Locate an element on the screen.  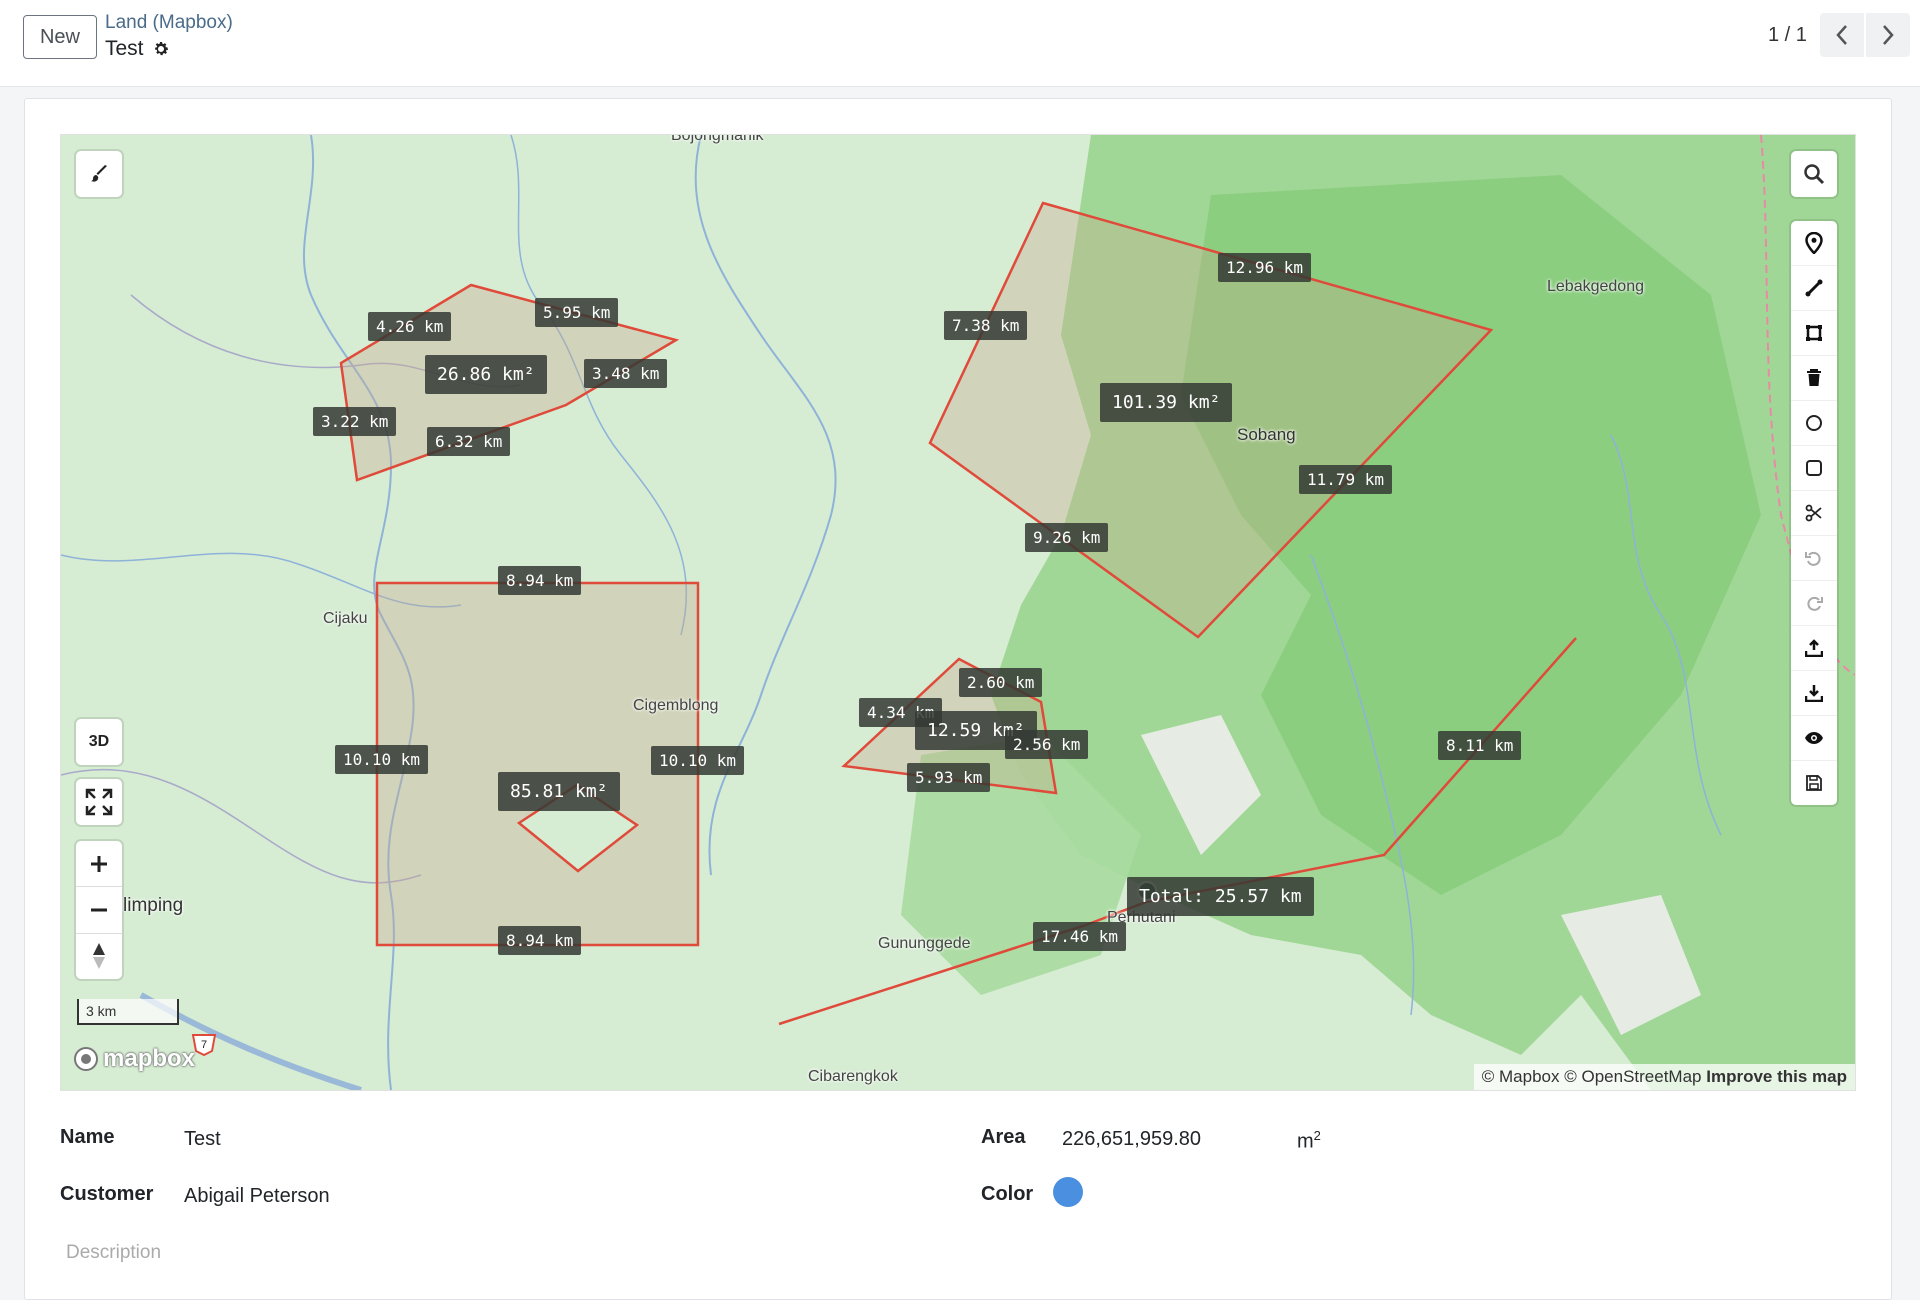
gear-icon is located at coordinates (161, 49).